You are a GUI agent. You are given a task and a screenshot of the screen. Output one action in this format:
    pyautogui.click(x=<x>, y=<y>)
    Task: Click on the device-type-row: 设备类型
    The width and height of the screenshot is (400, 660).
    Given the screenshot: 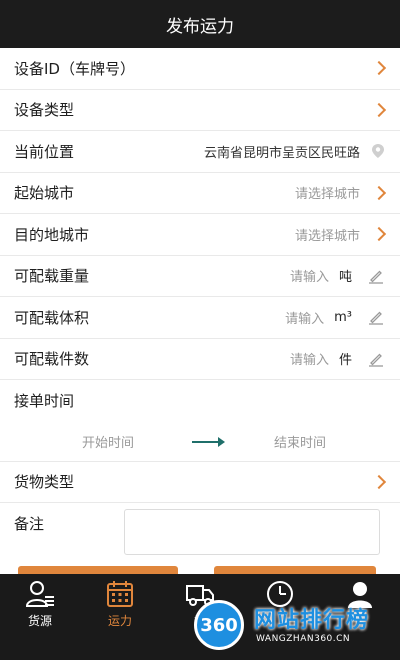 What is the action you would take?
    pyautogui.click(x=200, y=110)
    